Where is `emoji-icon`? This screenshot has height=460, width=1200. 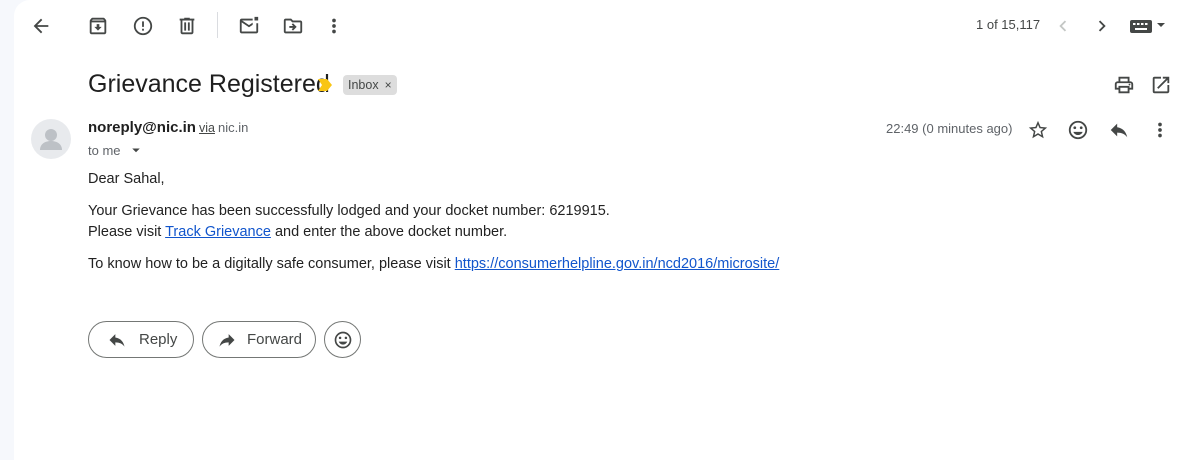 emoji-icon is located at coordinates (342, 339).